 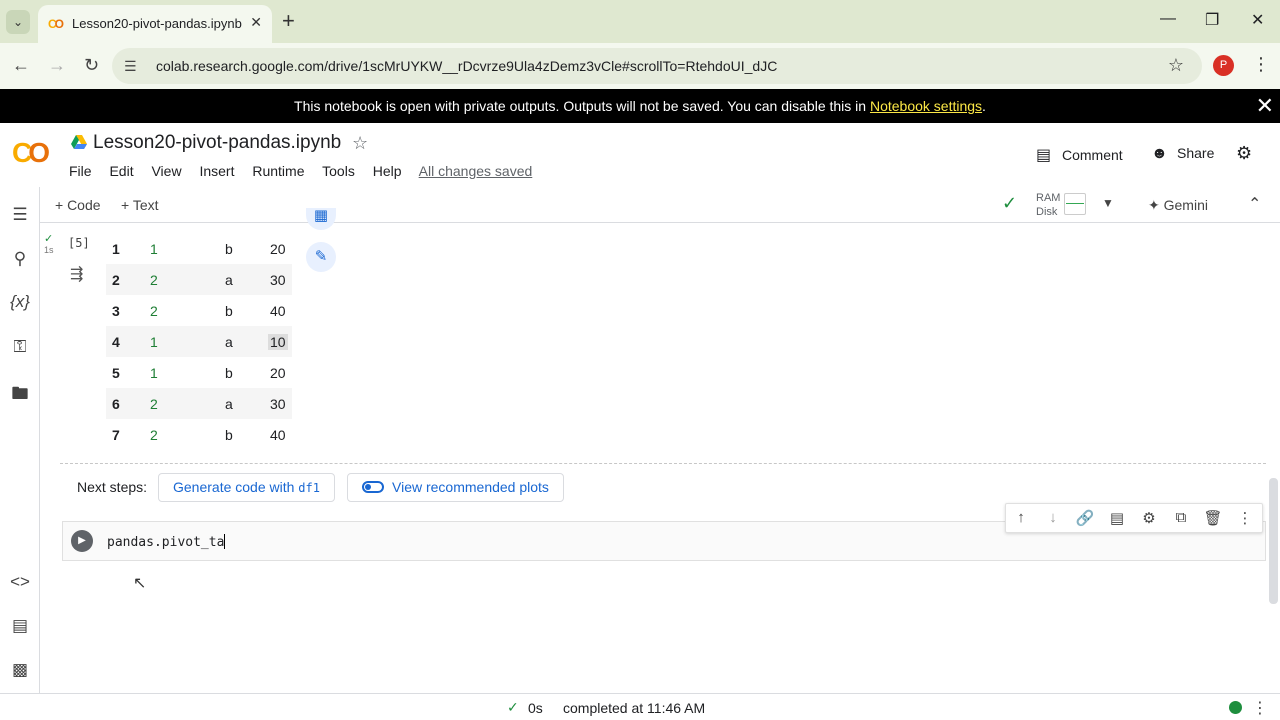 What do you see at coordinates (57, 65) in the screenshot?
I see `forward-arrow-icon: →` at bounding box center [57, 65].